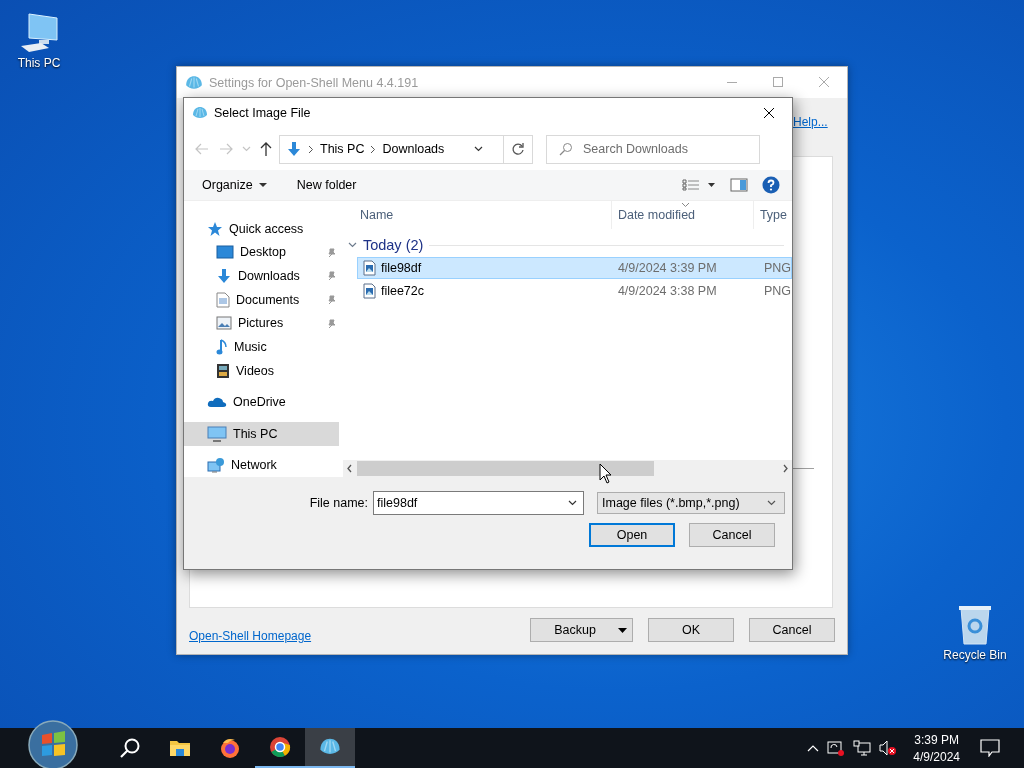  Describe the element at coordinates (581, 630) in the screenshot. I see `backup-split-button: Backup` at that location.